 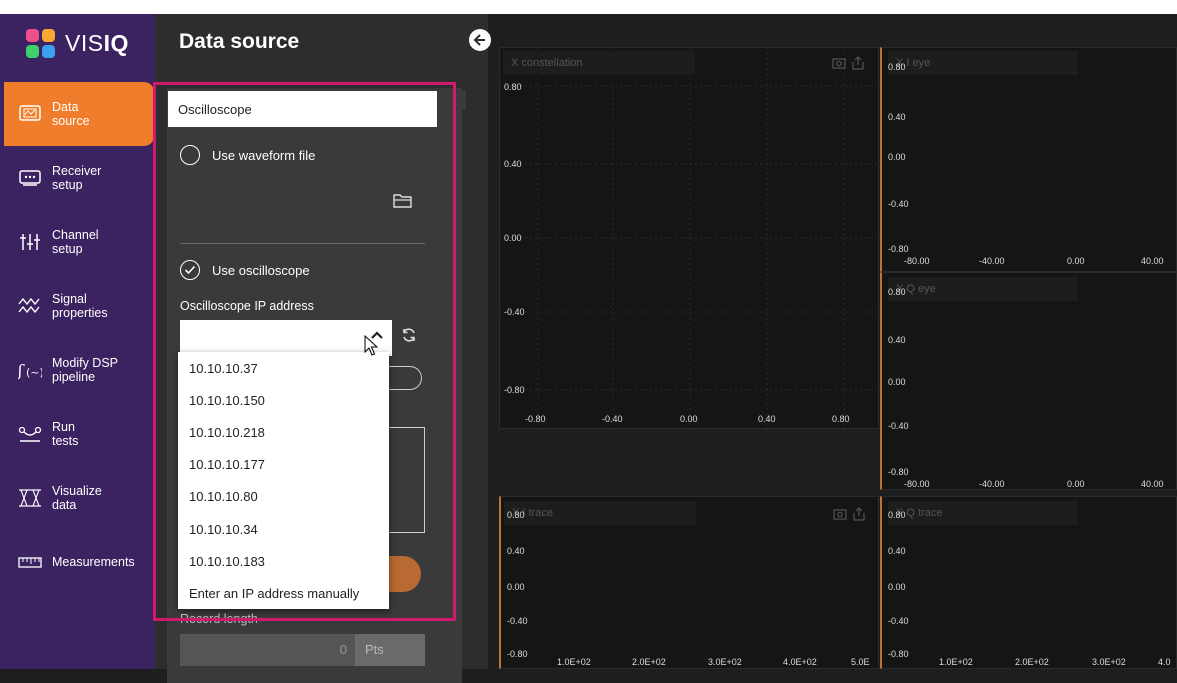 What do you see at coordinates (21, 370) in the screenshot?
I see `svg-text: ʃ` at bounding box center [21, 370].